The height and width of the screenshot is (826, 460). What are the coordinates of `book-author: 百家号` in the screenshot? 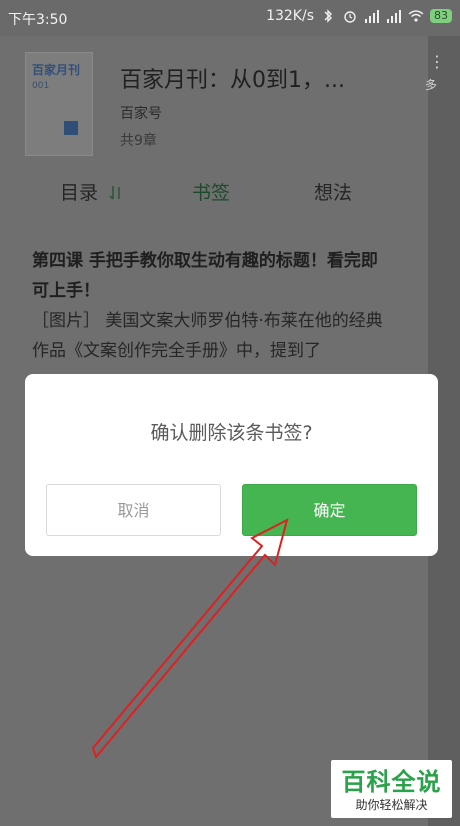 It's located at (141, 113).